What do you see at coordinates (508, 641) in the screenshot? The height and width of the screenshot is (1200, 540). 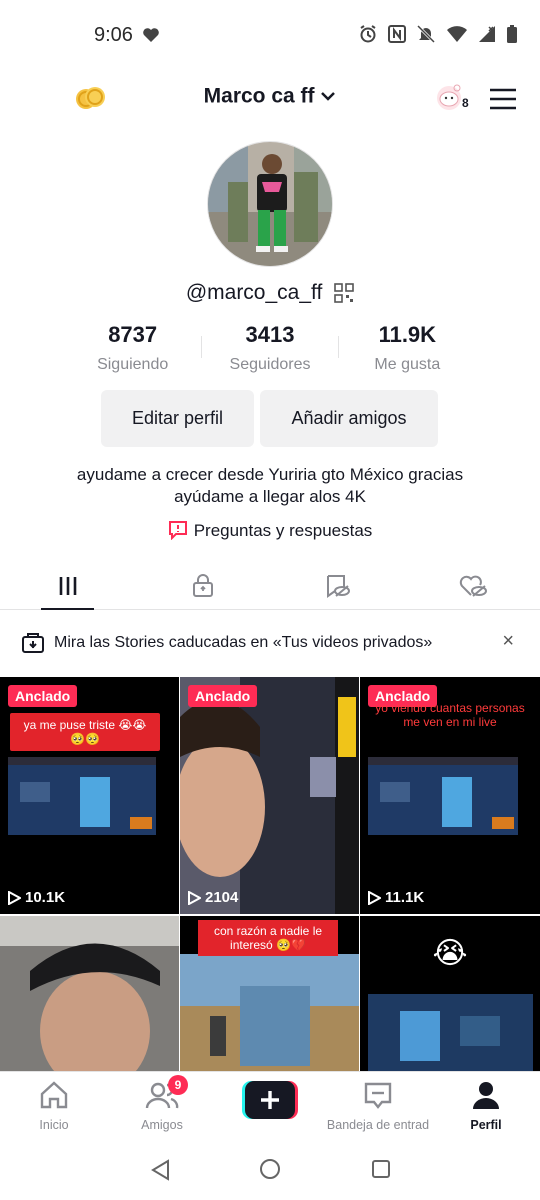 I see `close-icon: ×` at bounding box center [508, 641].